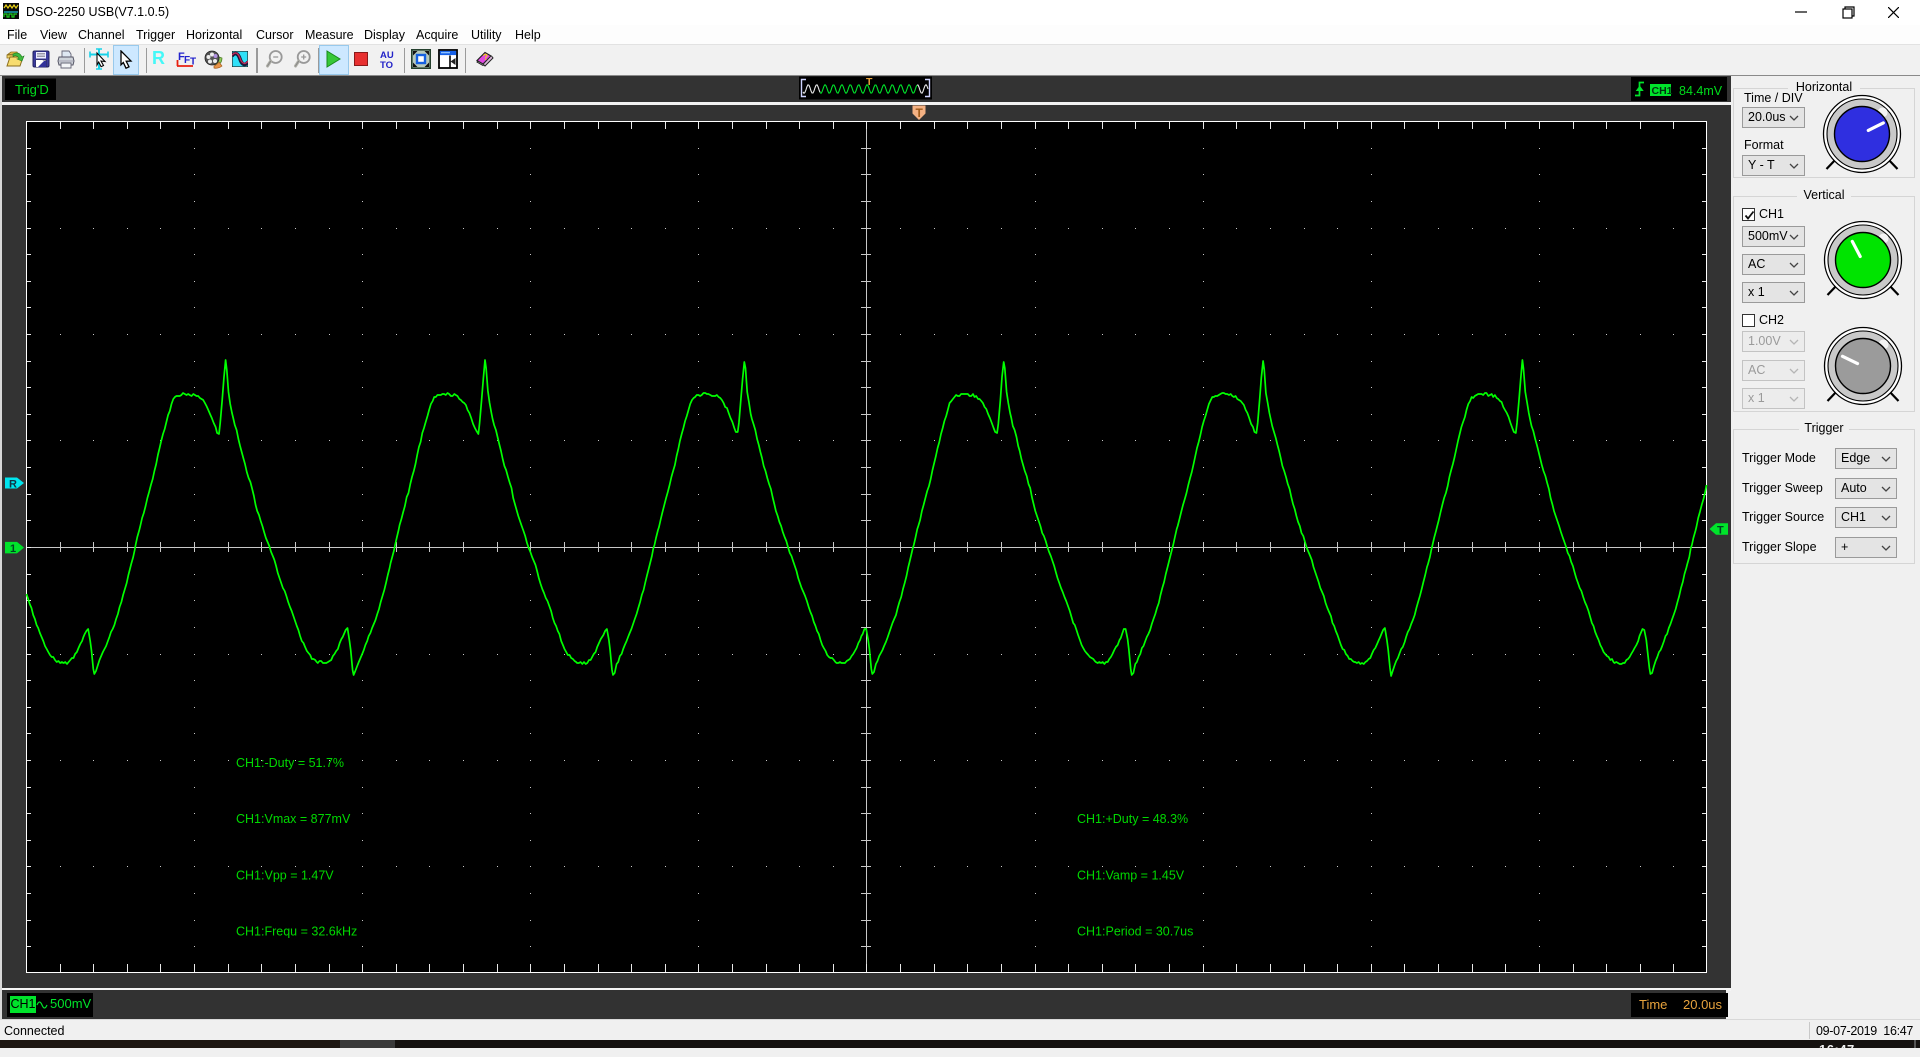 The image size is (1920, 1057). What do you see at coordinates (13, 485) in the screenshot?
I see `svg-text: R` at bounding box center [13, 485].